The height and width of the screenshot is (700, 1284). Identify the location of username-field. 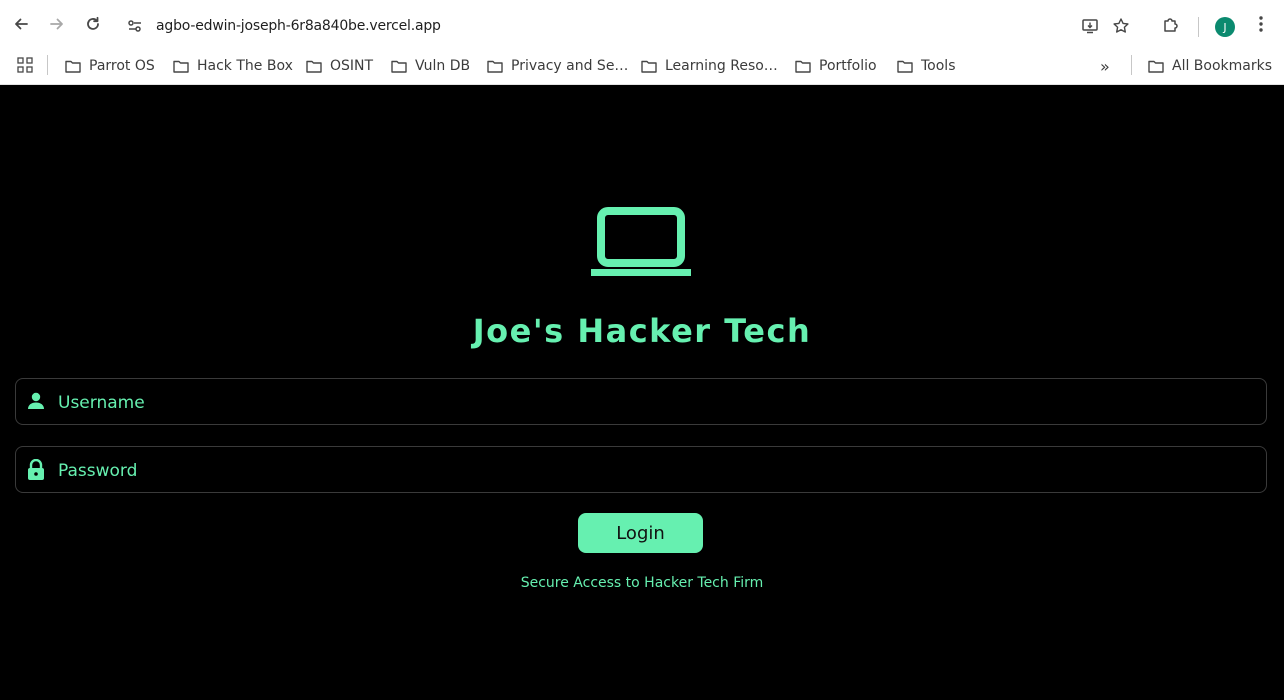
(641, 402).